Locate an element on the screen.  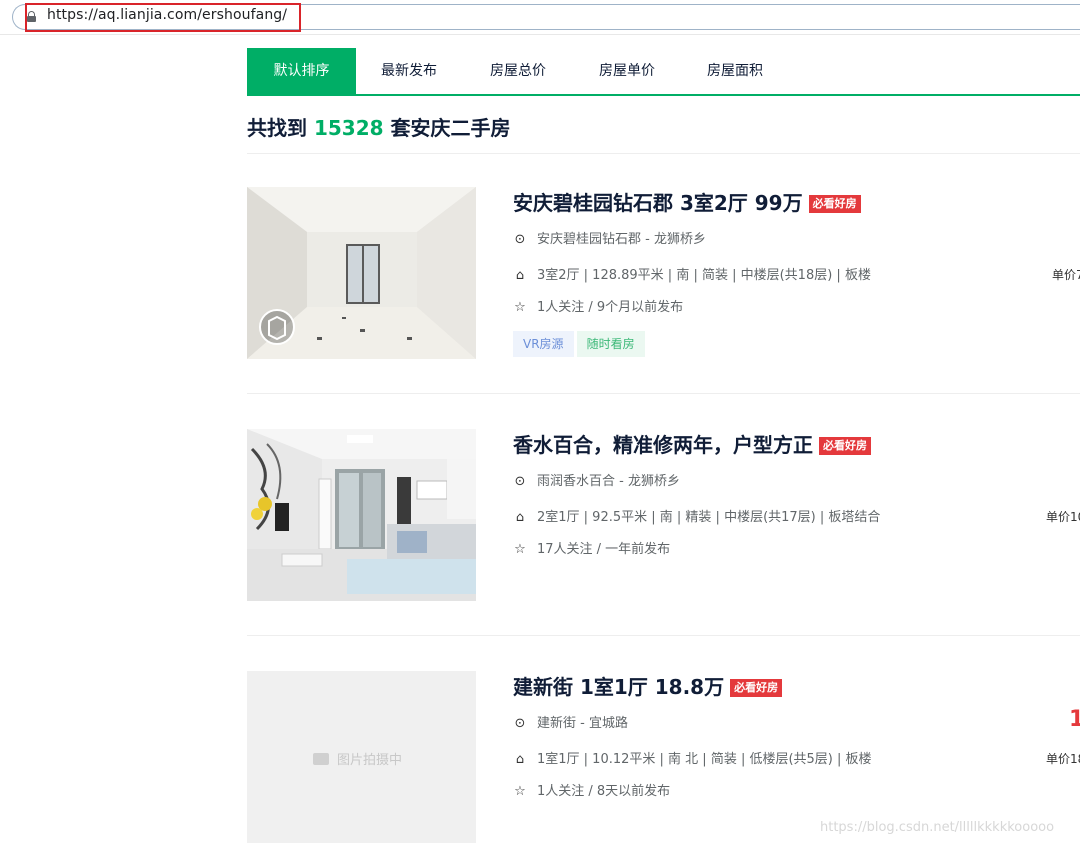
unit-price: 单价10 is located at coordinates (1063, 517).